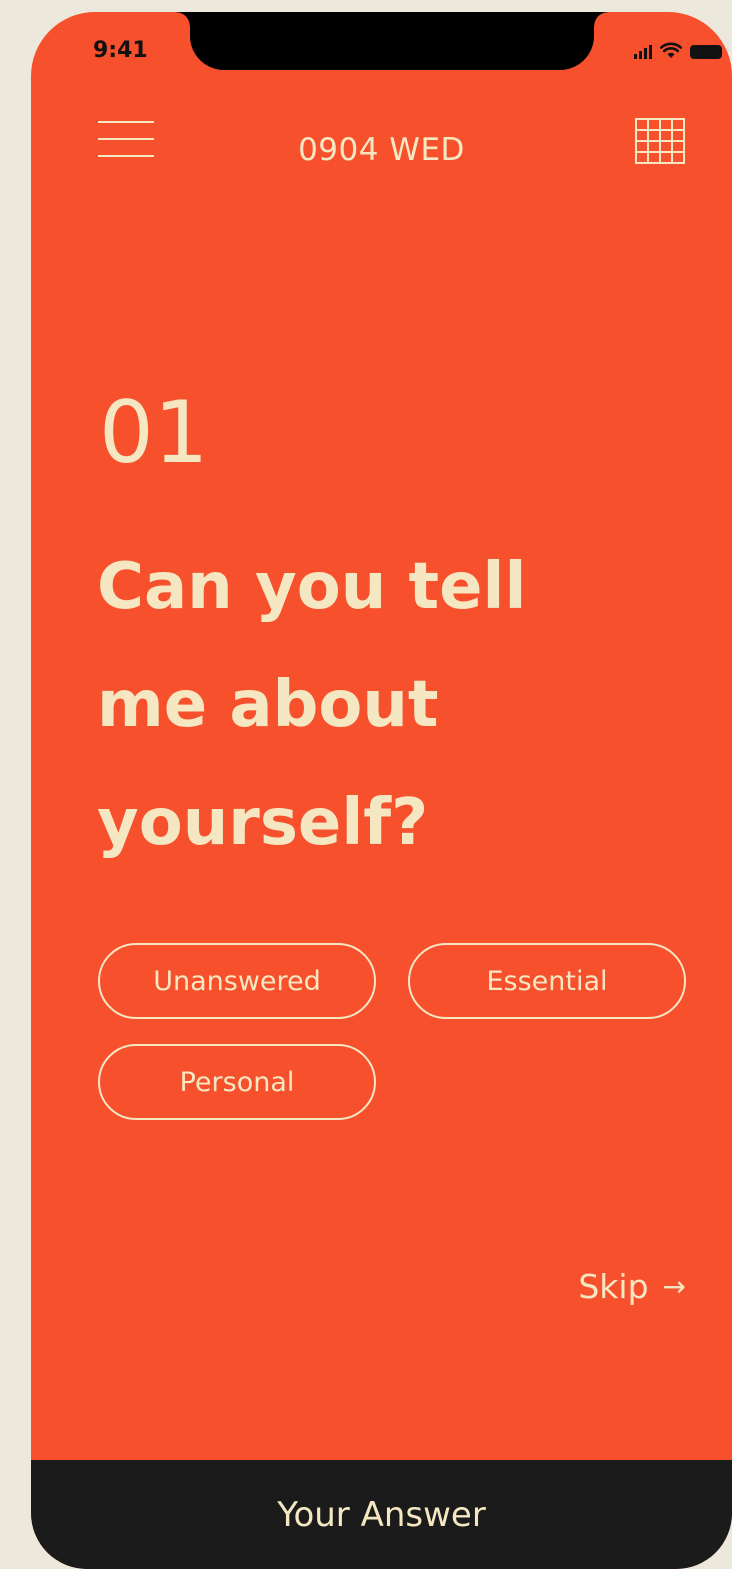  Describe the element at coordinates (120, 50) in the screenshot. I see `status-time: 9:41` at that location.